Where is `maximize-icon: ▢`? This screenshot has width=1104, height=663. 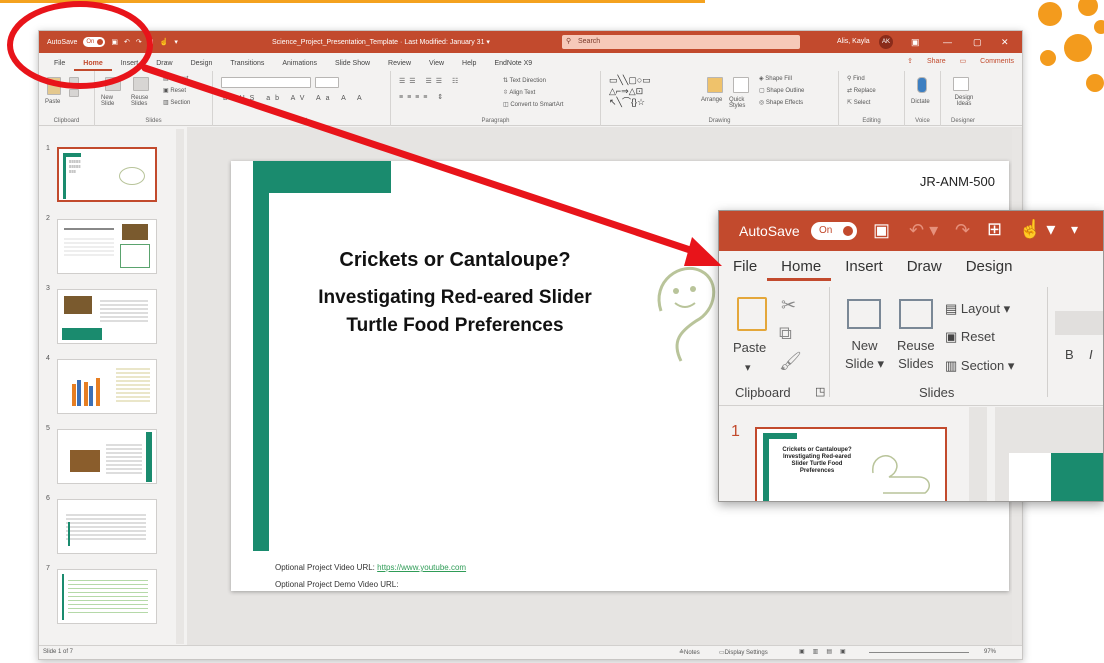 maximize-icon: ▢ is located at coordinates (977, 42).